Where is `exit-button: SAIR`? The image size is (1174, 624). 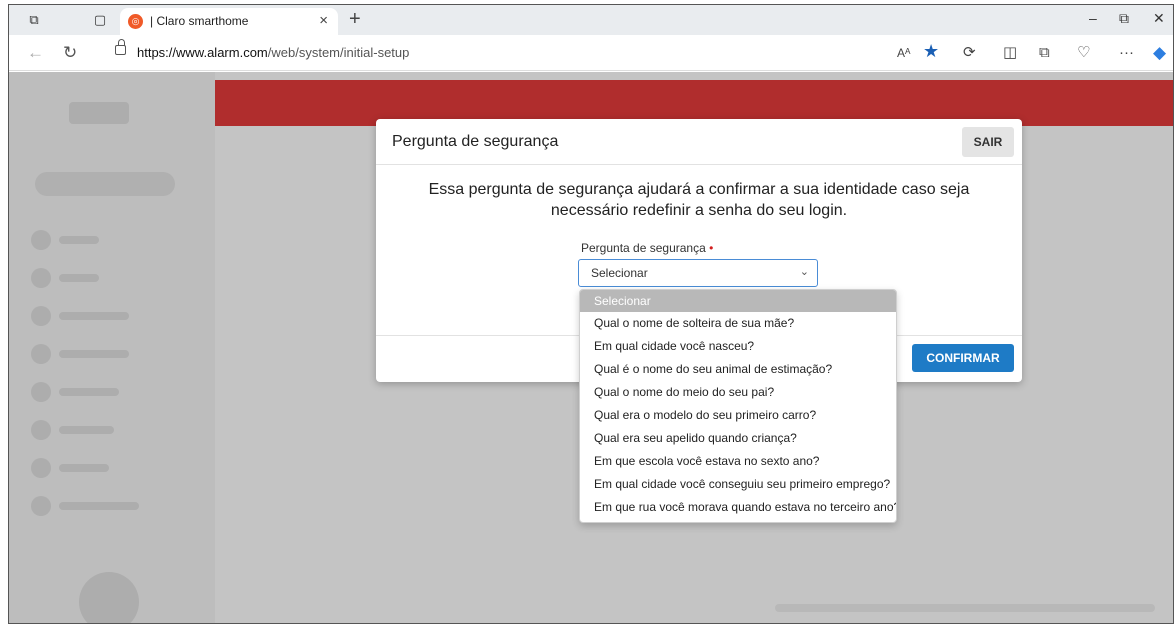
exit-button: SAIR is located at coordinates (988, 142).